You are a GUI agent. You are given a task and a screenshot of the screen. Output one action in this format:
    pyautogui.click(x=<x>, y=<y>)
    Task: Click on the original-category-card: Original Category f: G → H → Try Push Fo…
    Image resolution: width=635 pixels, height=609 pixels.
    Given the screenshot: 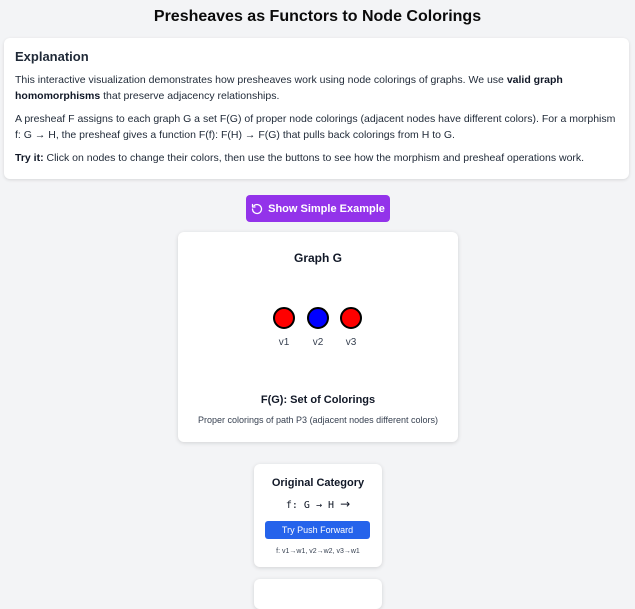 What is the action you would take?
    pyautogui.click(x=318, y=515)
    